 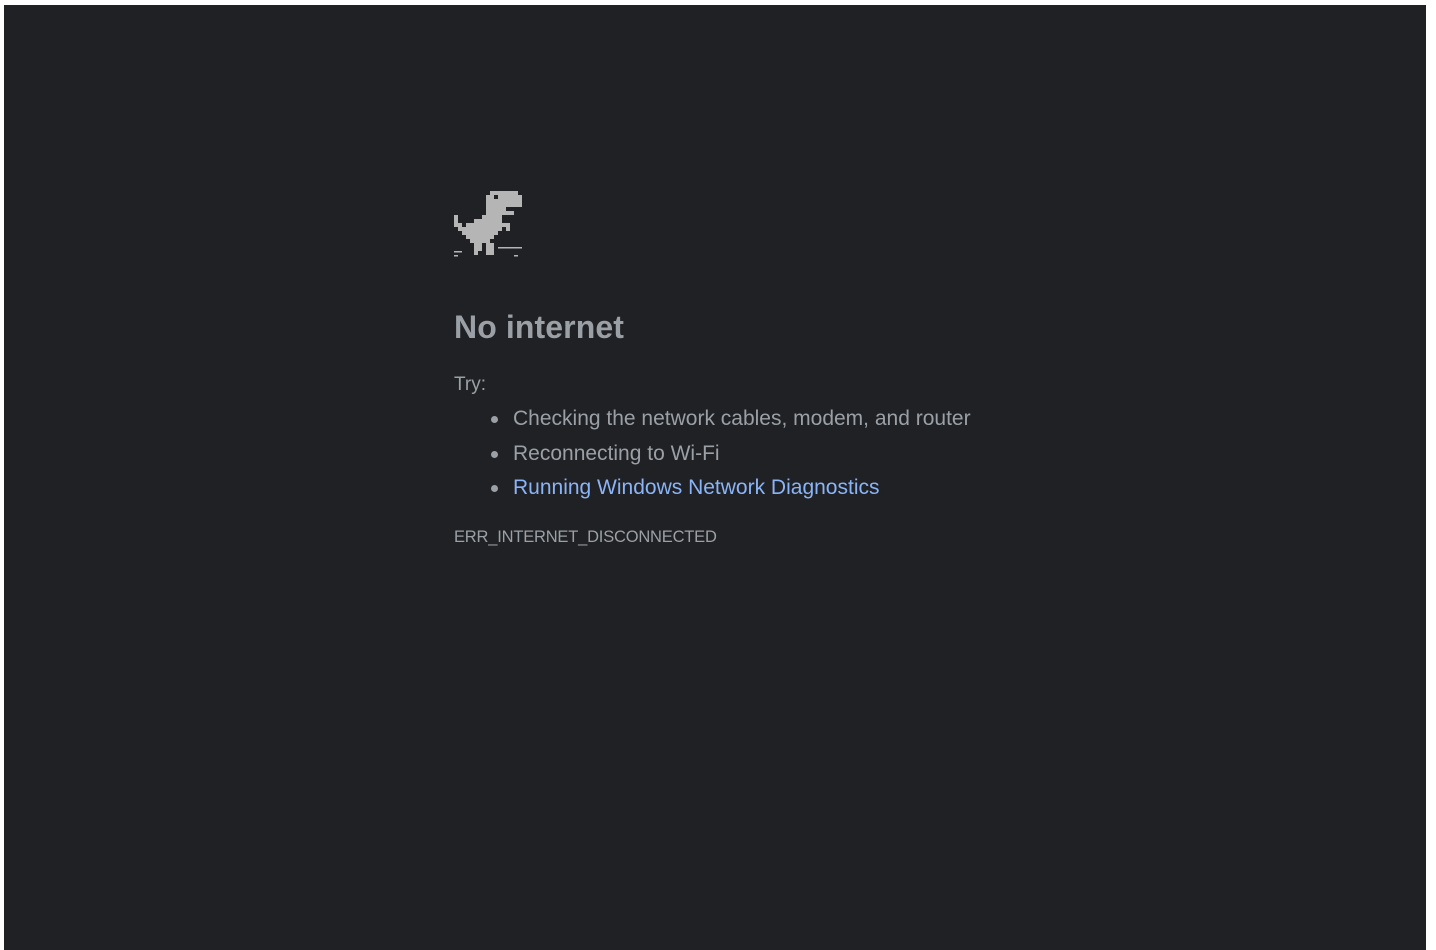 What do you see at coordinates (470, 384) in the screenshot?
I see `try-label: Try:` at bounding box center [470, 384].